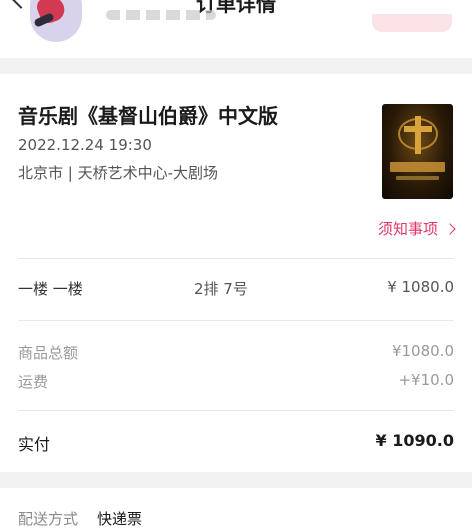 The image size is (472, 529). What do you see at coordinates (236, 508) in the screenshot?
I see `delivery-card: 配送方式 快递票` at bounding box center [236, 508].